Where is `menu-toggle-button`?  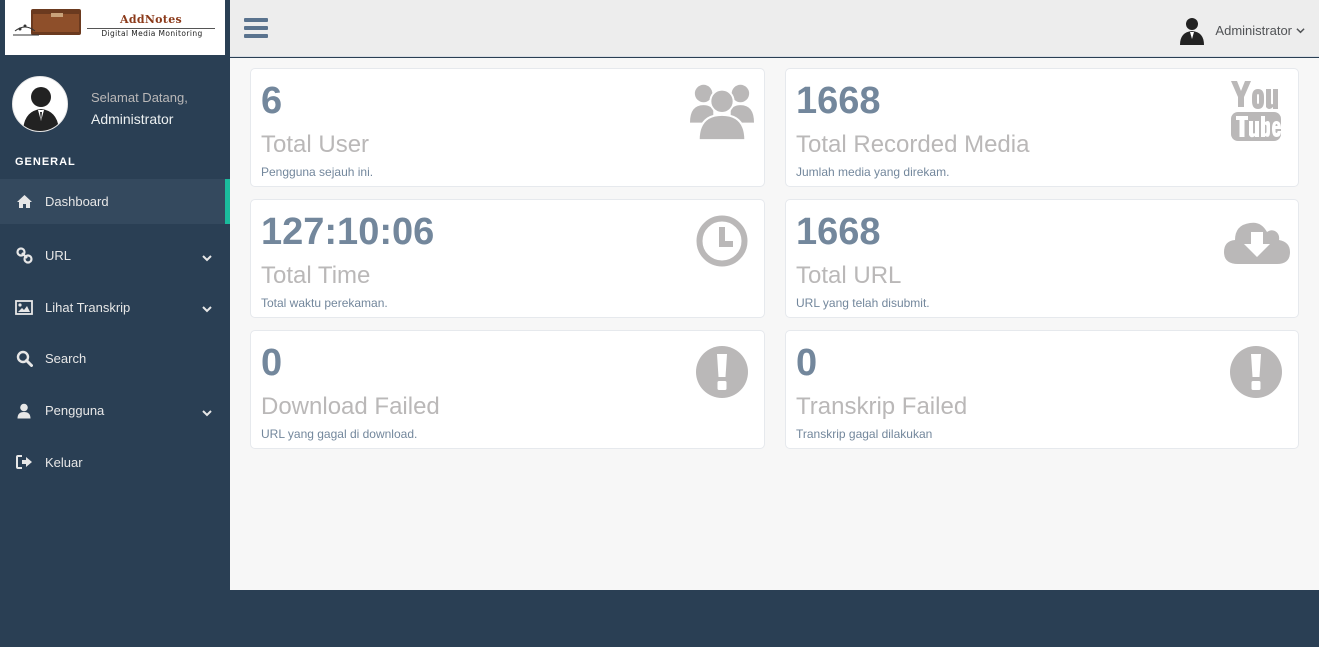 menu-toggle-button is located at coordinates (256, 29).